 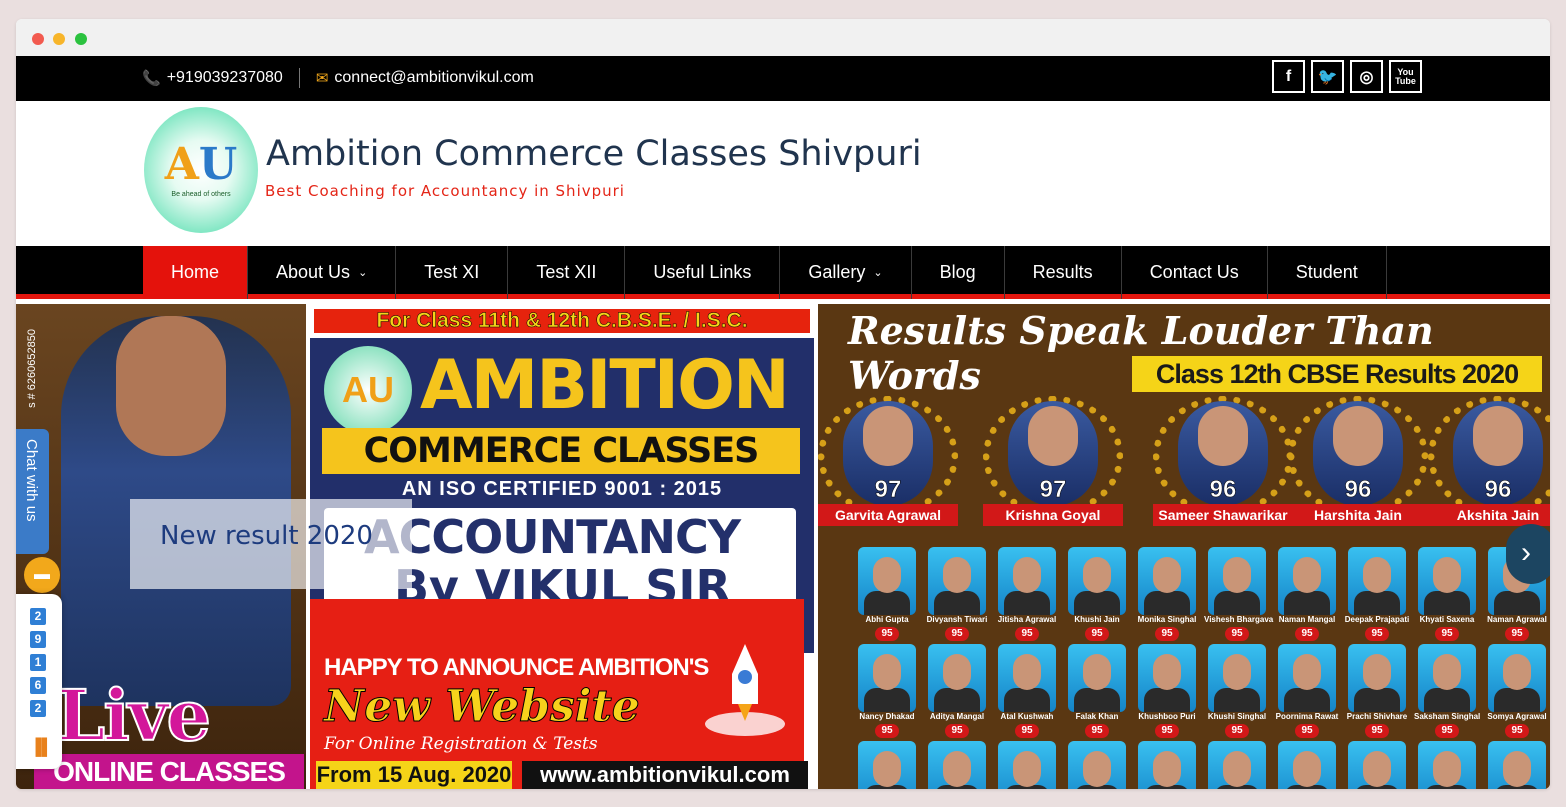 What do you see at coordinates (846, 272) in the screenshot?
I see `nav-item-gallery: Gallery ⌄` at bounding box center [846, 272].